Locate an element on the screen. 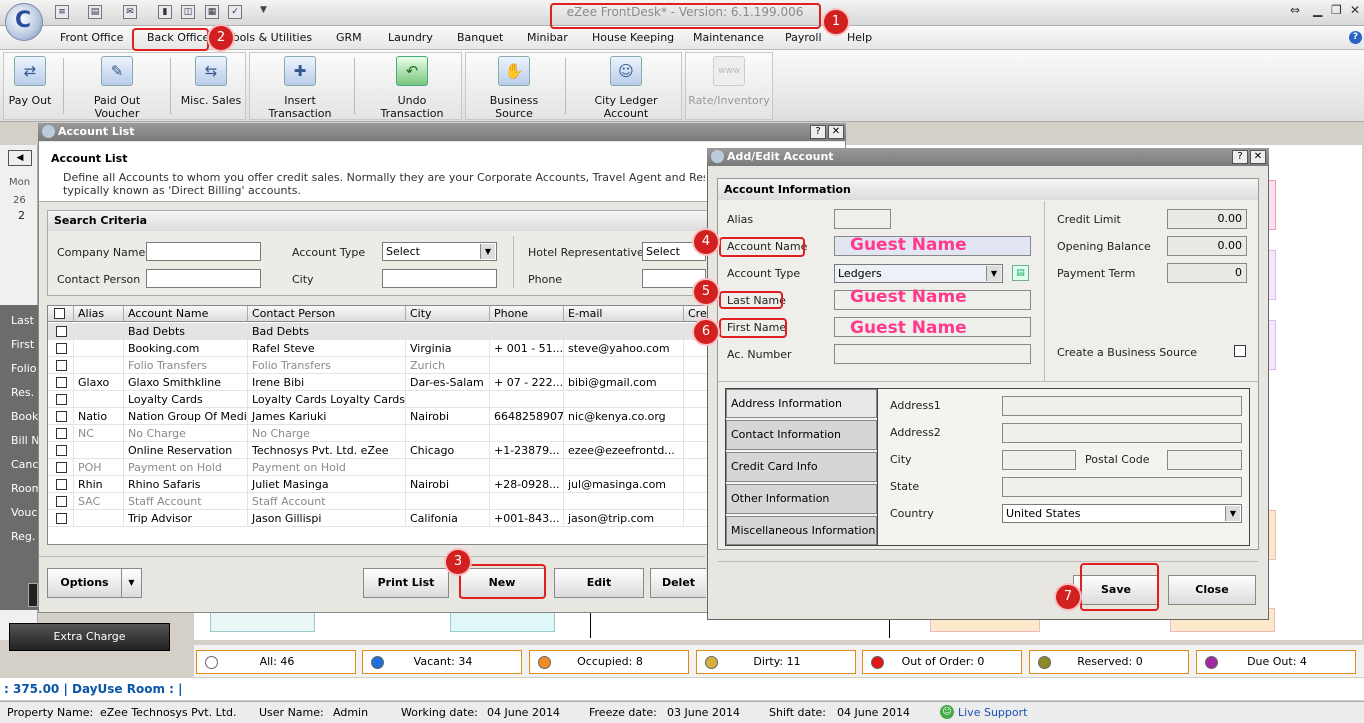  address1-input is located at coordinates (1122, 406).